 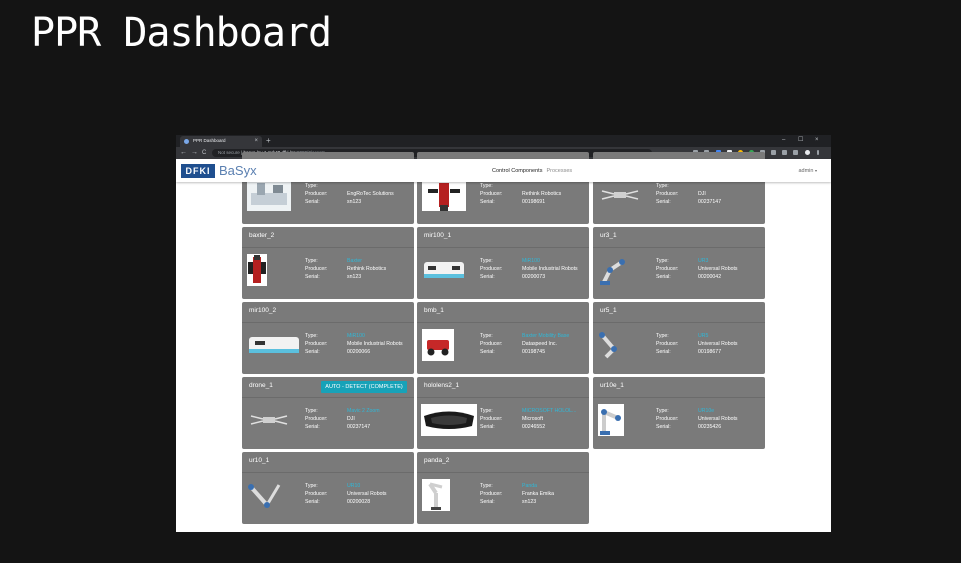 What do you see at coordinates (534, 427) in the screenshot?
I see `asset-serial: 00246552` at bounding box center [534, 427].